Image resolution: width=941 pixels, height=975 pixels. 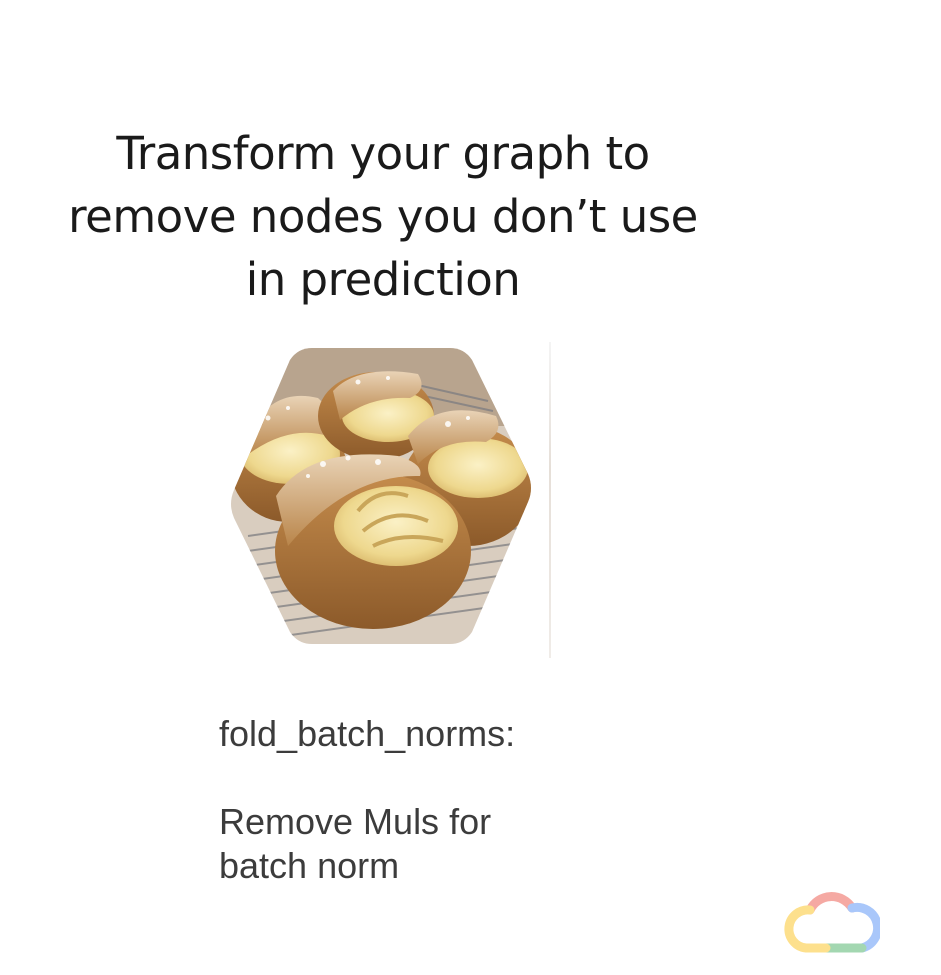 What do you see at coordinates (831, 920) in the screenshot?
I see `google-cloud-logo` at bounding box center [831, 920].